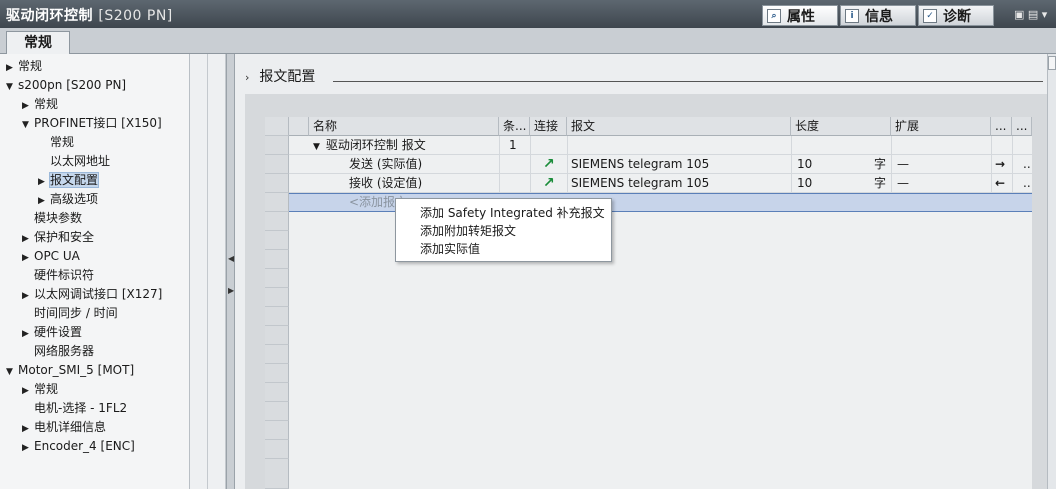 The height and width of the screenshot is (489, 1056). Describe the element at coordinates (52, 332) in the screenshot. I see `nav-item-hardware-settings: ▶ 硬件设置` at that location.